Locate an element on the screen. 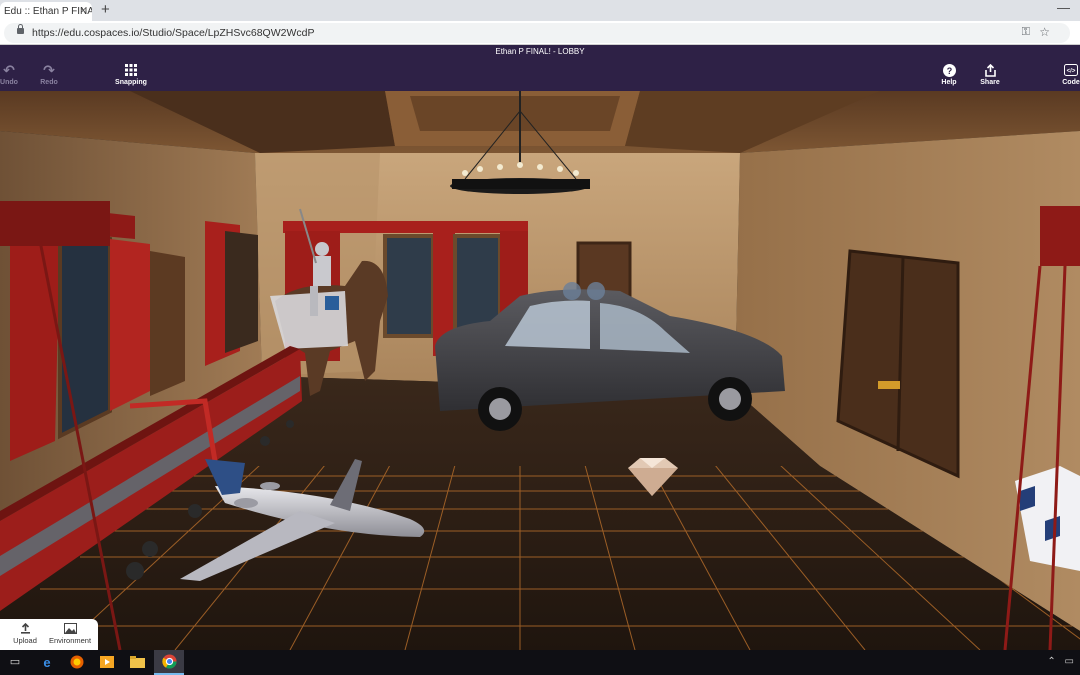 The width and height of the screenshot is (1080, 675). share-button: Share is located at coordinates (990, 74).